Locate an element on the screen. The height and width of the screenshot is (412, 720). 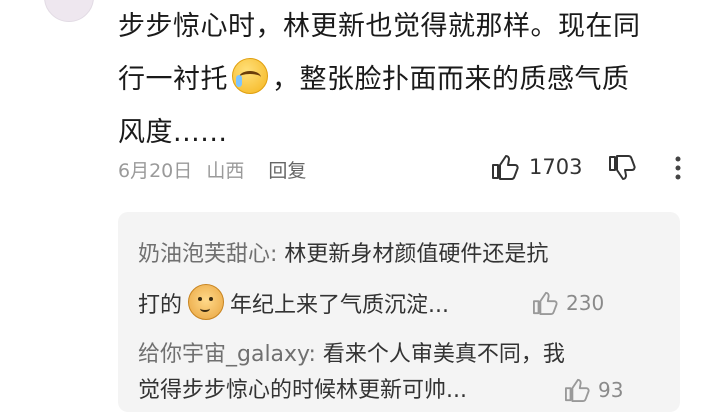
reply-like-button: 230 is located at coordinates (568, 303).